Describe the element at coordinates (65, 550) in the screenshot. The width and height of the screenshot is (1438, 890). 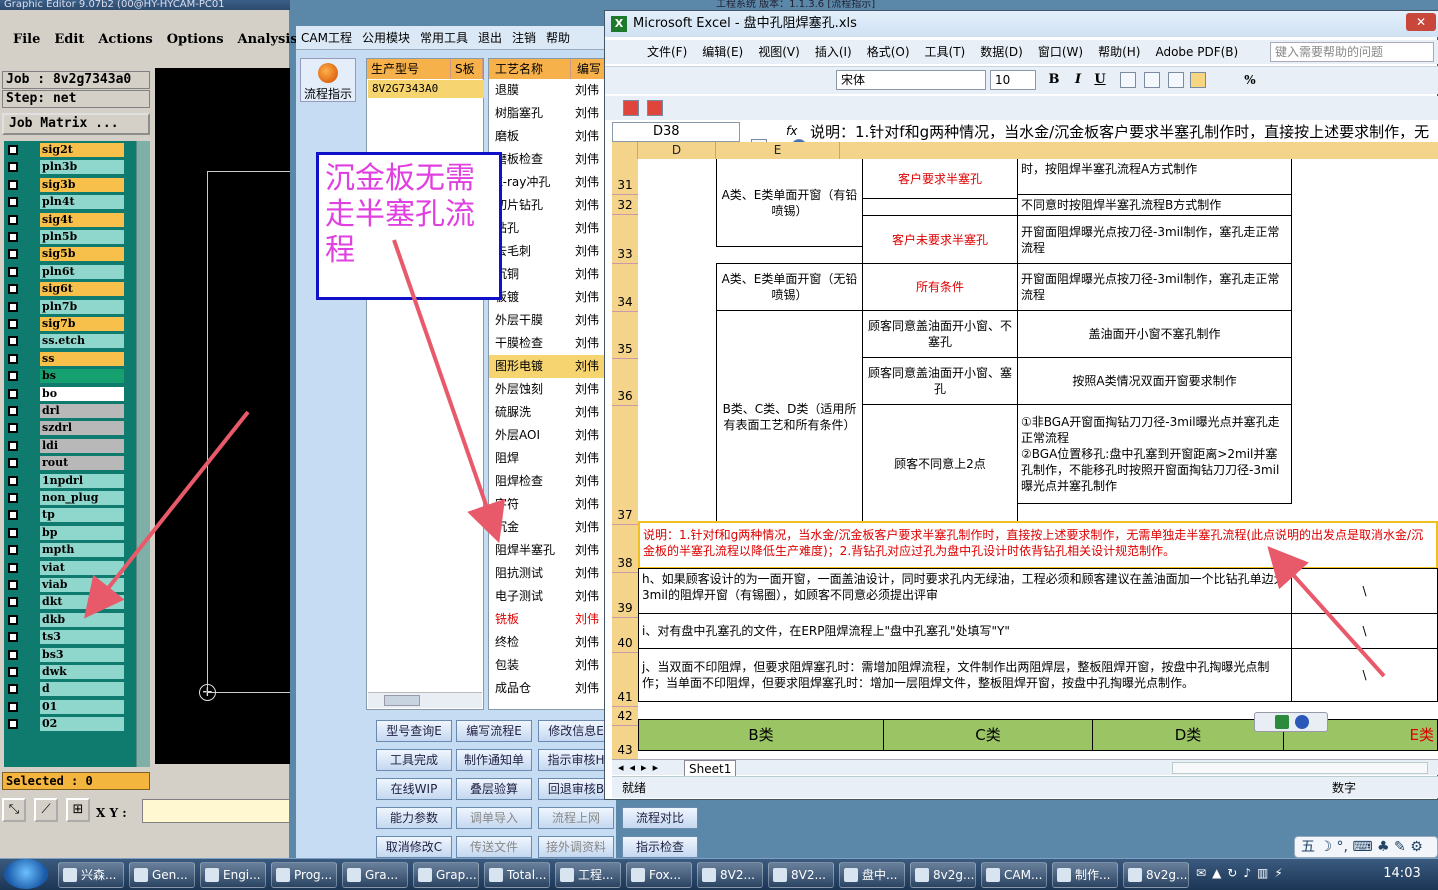
I see `layer-item: mpth` at that location.